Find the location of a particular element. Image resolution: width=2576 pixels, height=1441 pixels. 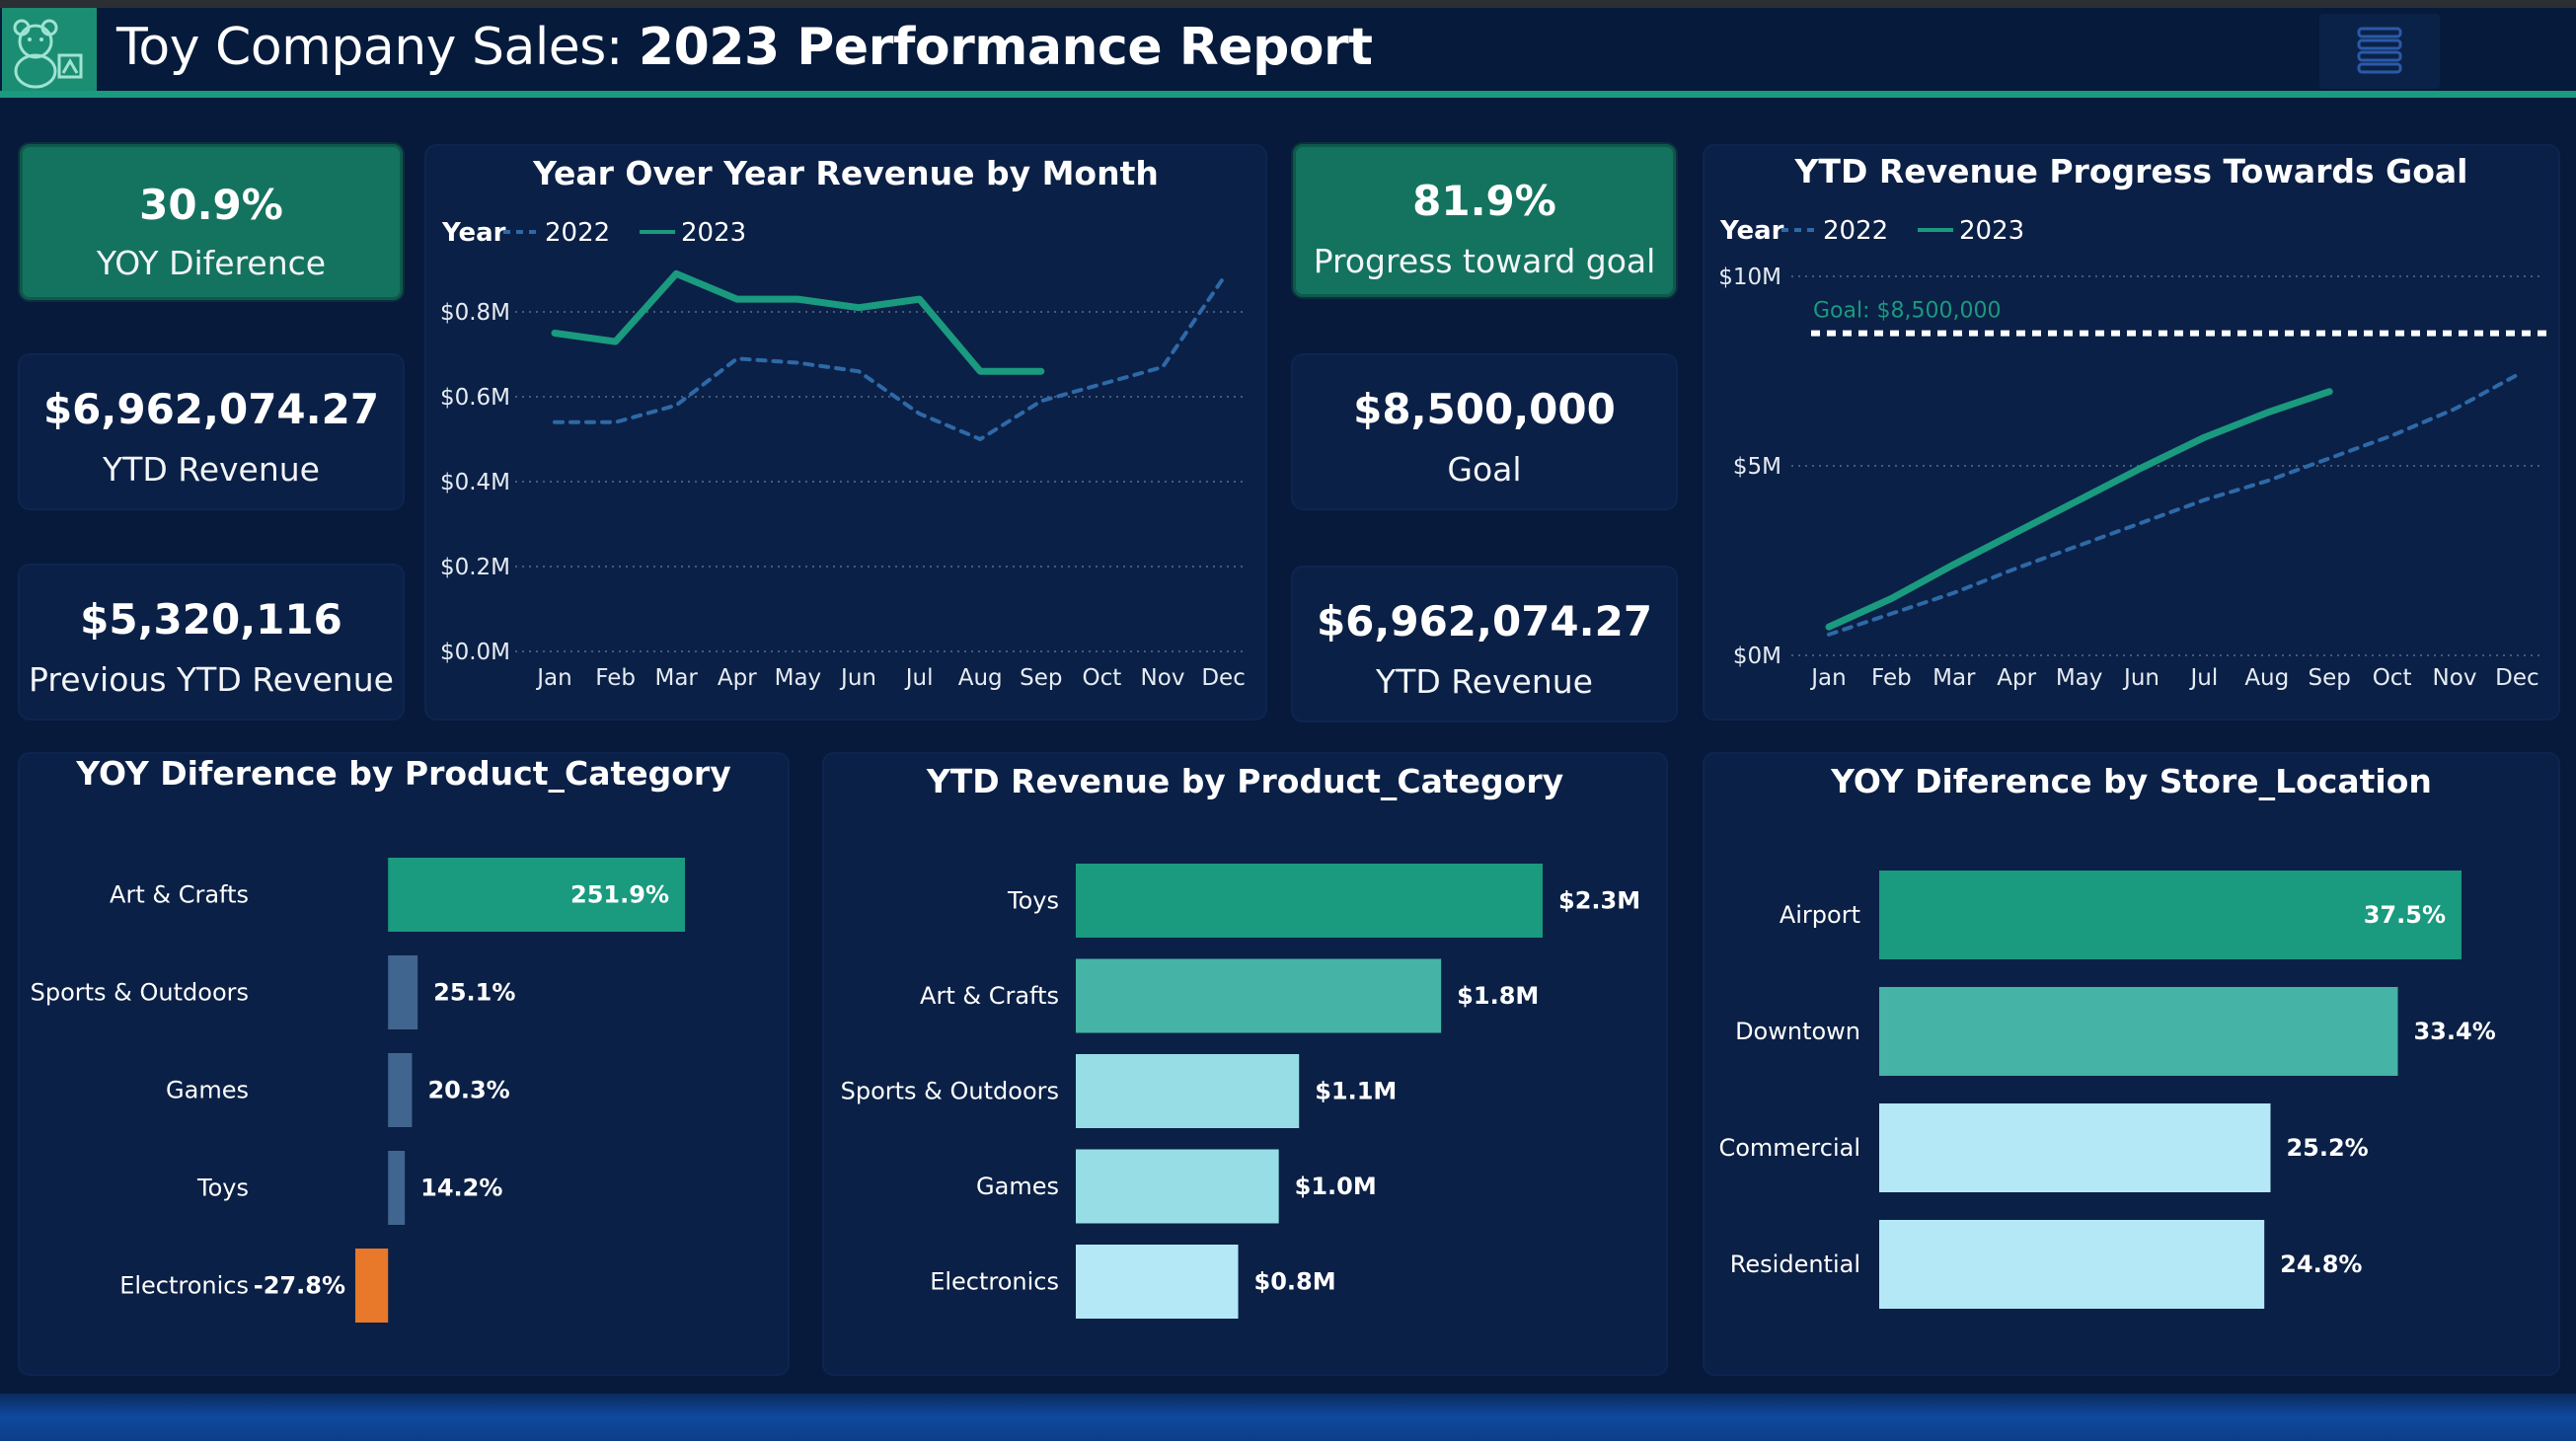

data-label: 14.2% is located at coordinates (461, 1188).